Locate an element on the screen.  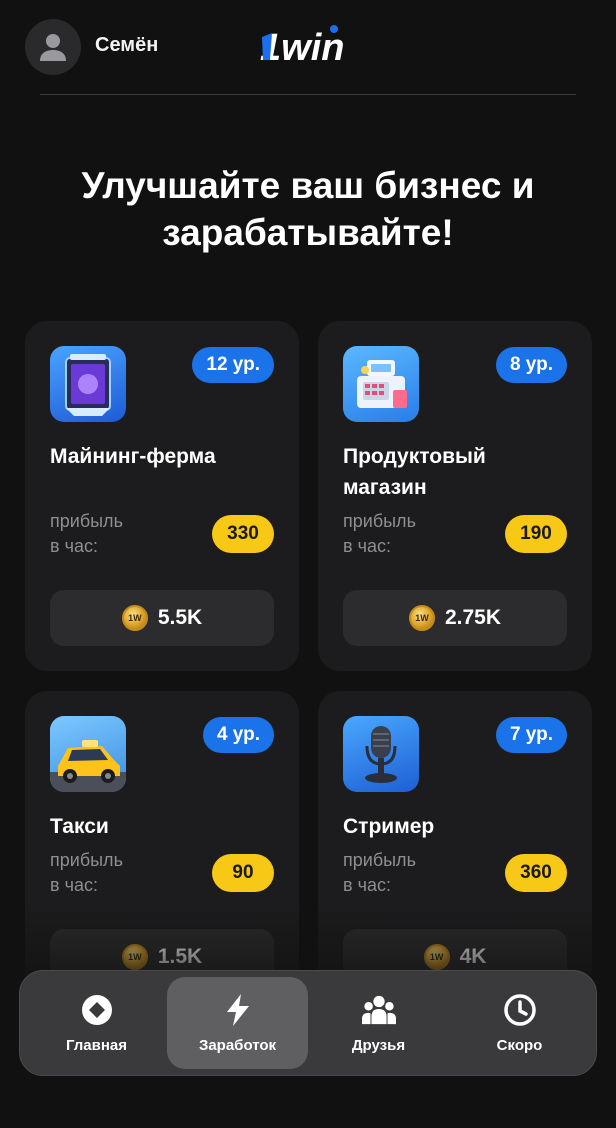
upgrade-button: 1W 2.75K is located at coordinates (455, 618).